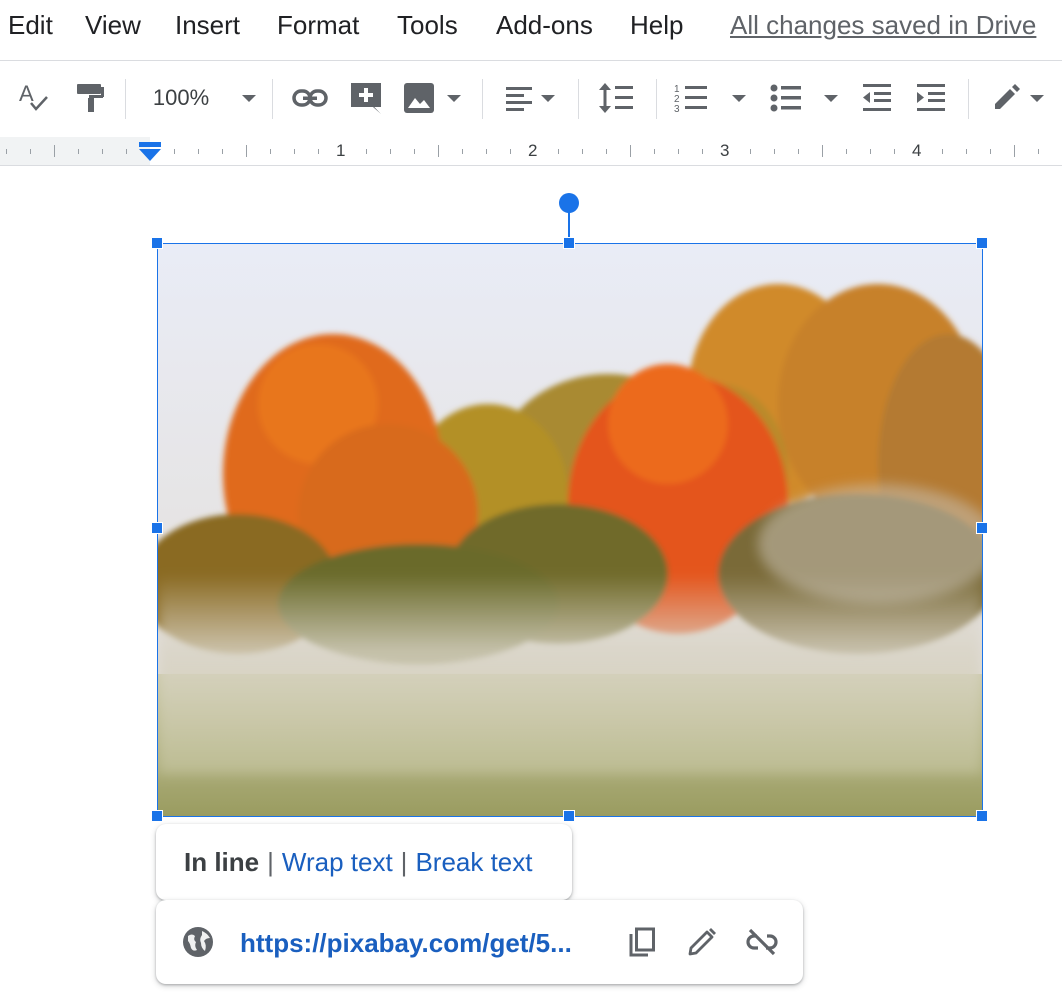 This screenshot has height=1004, width=1062. I want to click on insert-link-button, so click(310, 98).